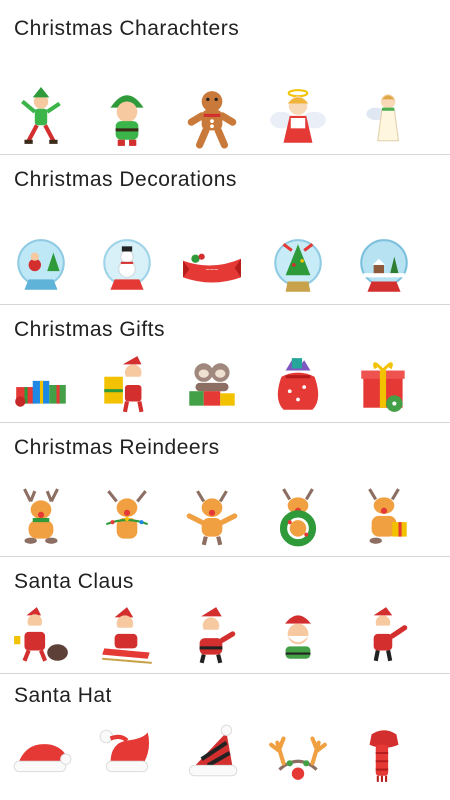 The image size is (450, 800). Describe the element at coordinates (212, 753) in the screenshot. I see `striped-hat-icon` at that location.